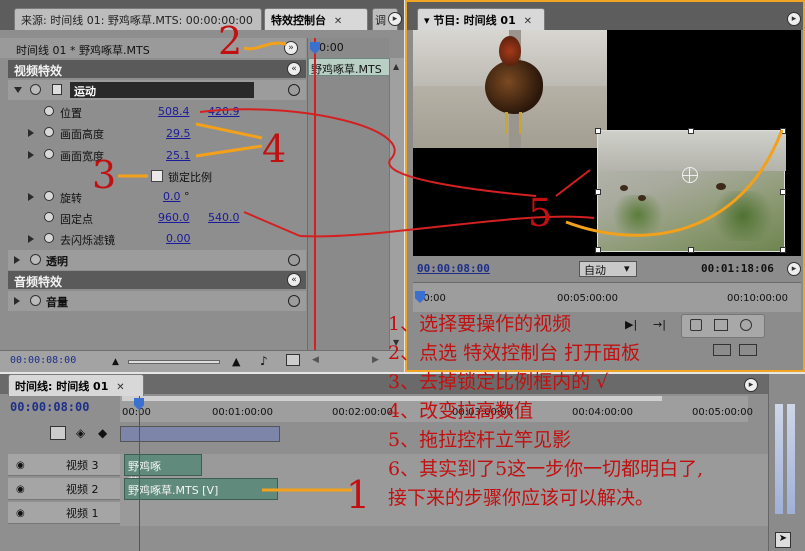  I want to click on annotation-step: 2、点选 特效控制台 打开面板, so click(514, 353).